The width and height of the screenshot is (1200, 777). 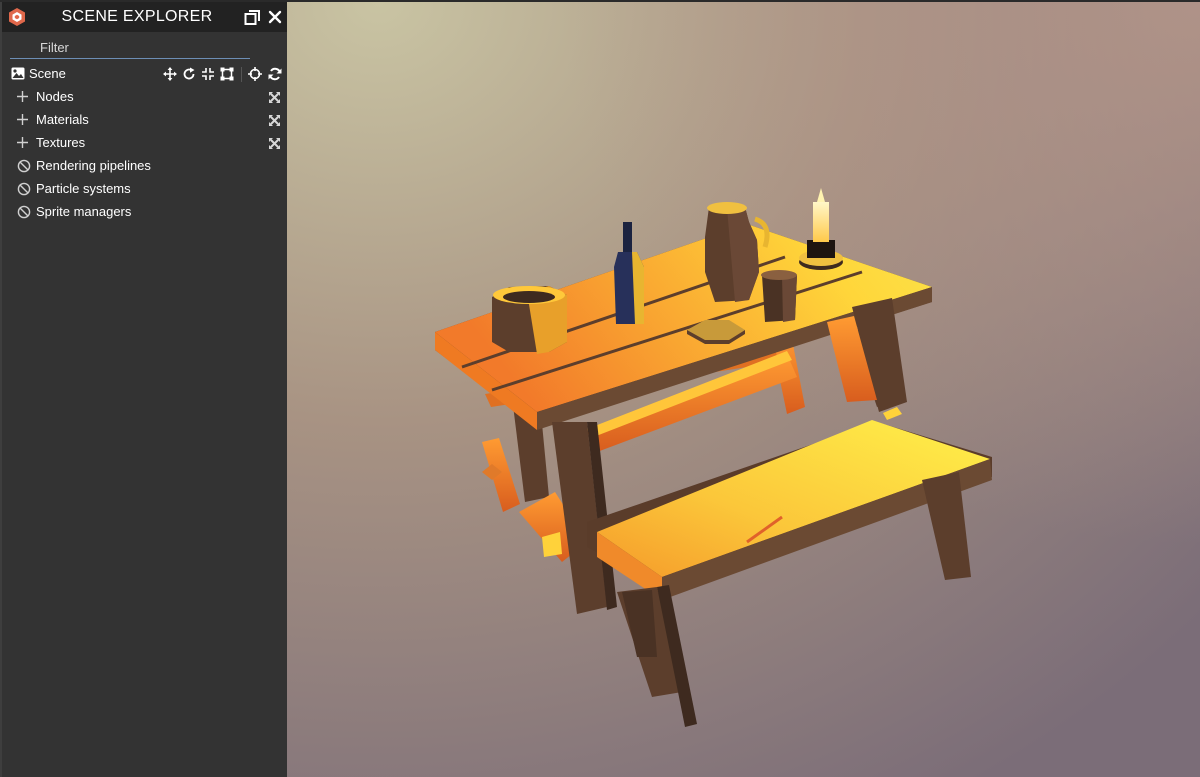 I want to click on refresh-icon, so click(x=275, y=74).